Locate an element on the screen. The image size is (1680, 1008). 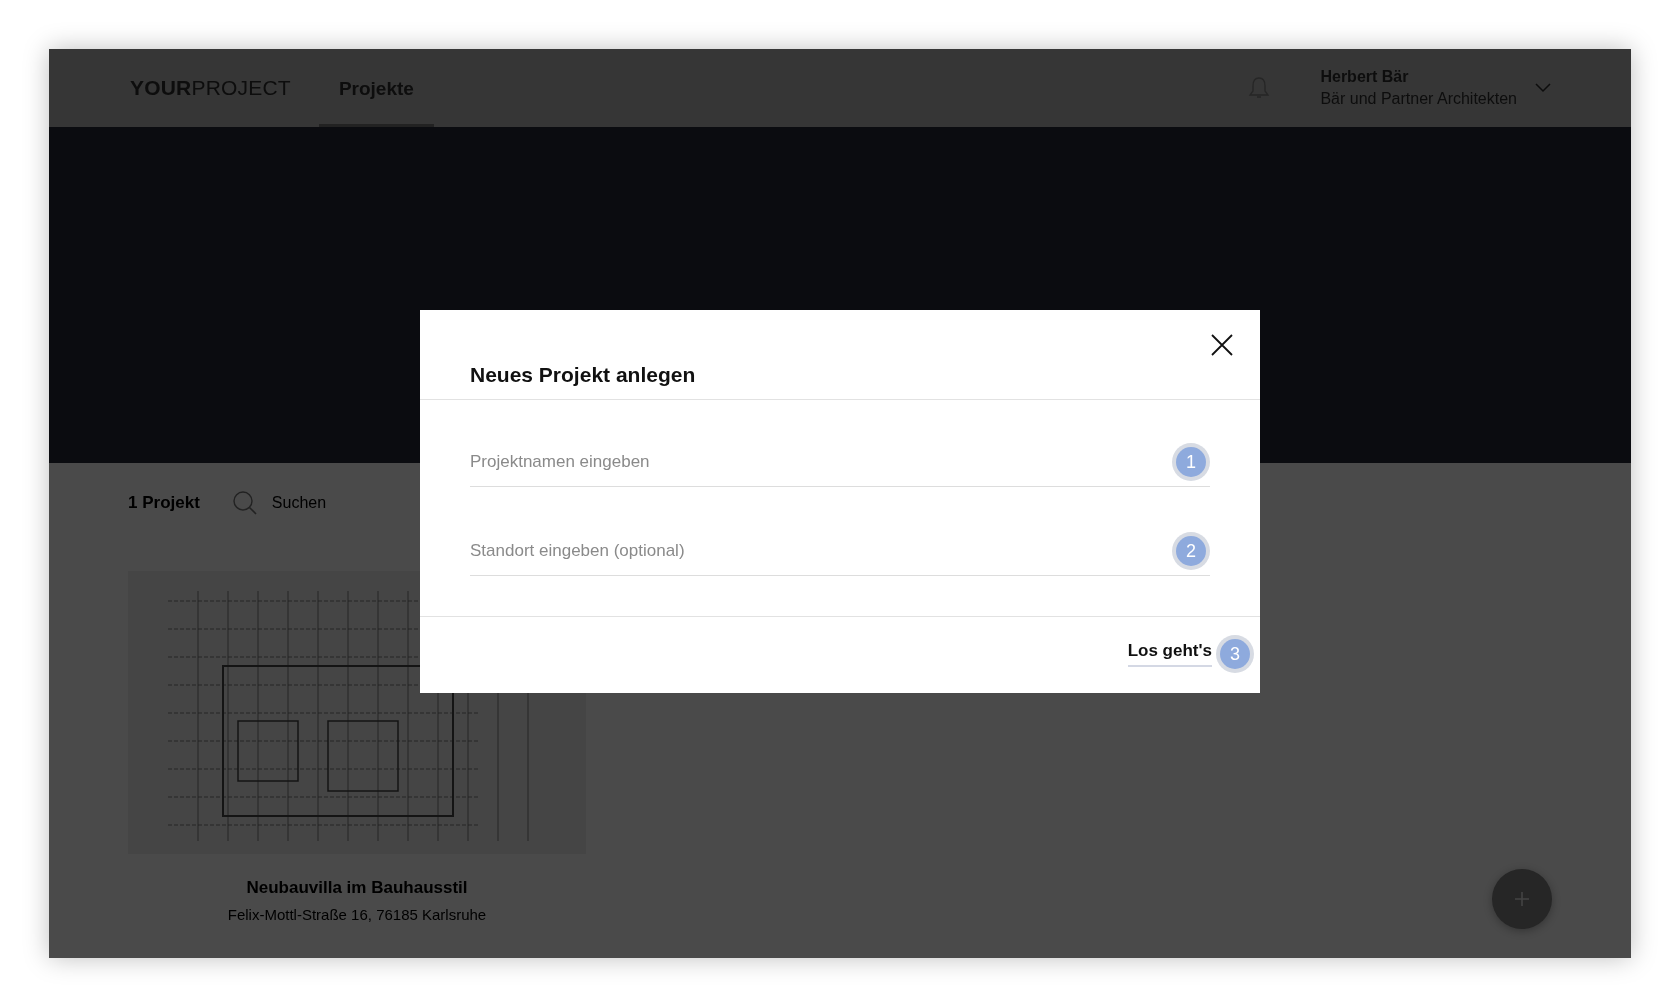
search-icon is located at coordinates (244, 503).